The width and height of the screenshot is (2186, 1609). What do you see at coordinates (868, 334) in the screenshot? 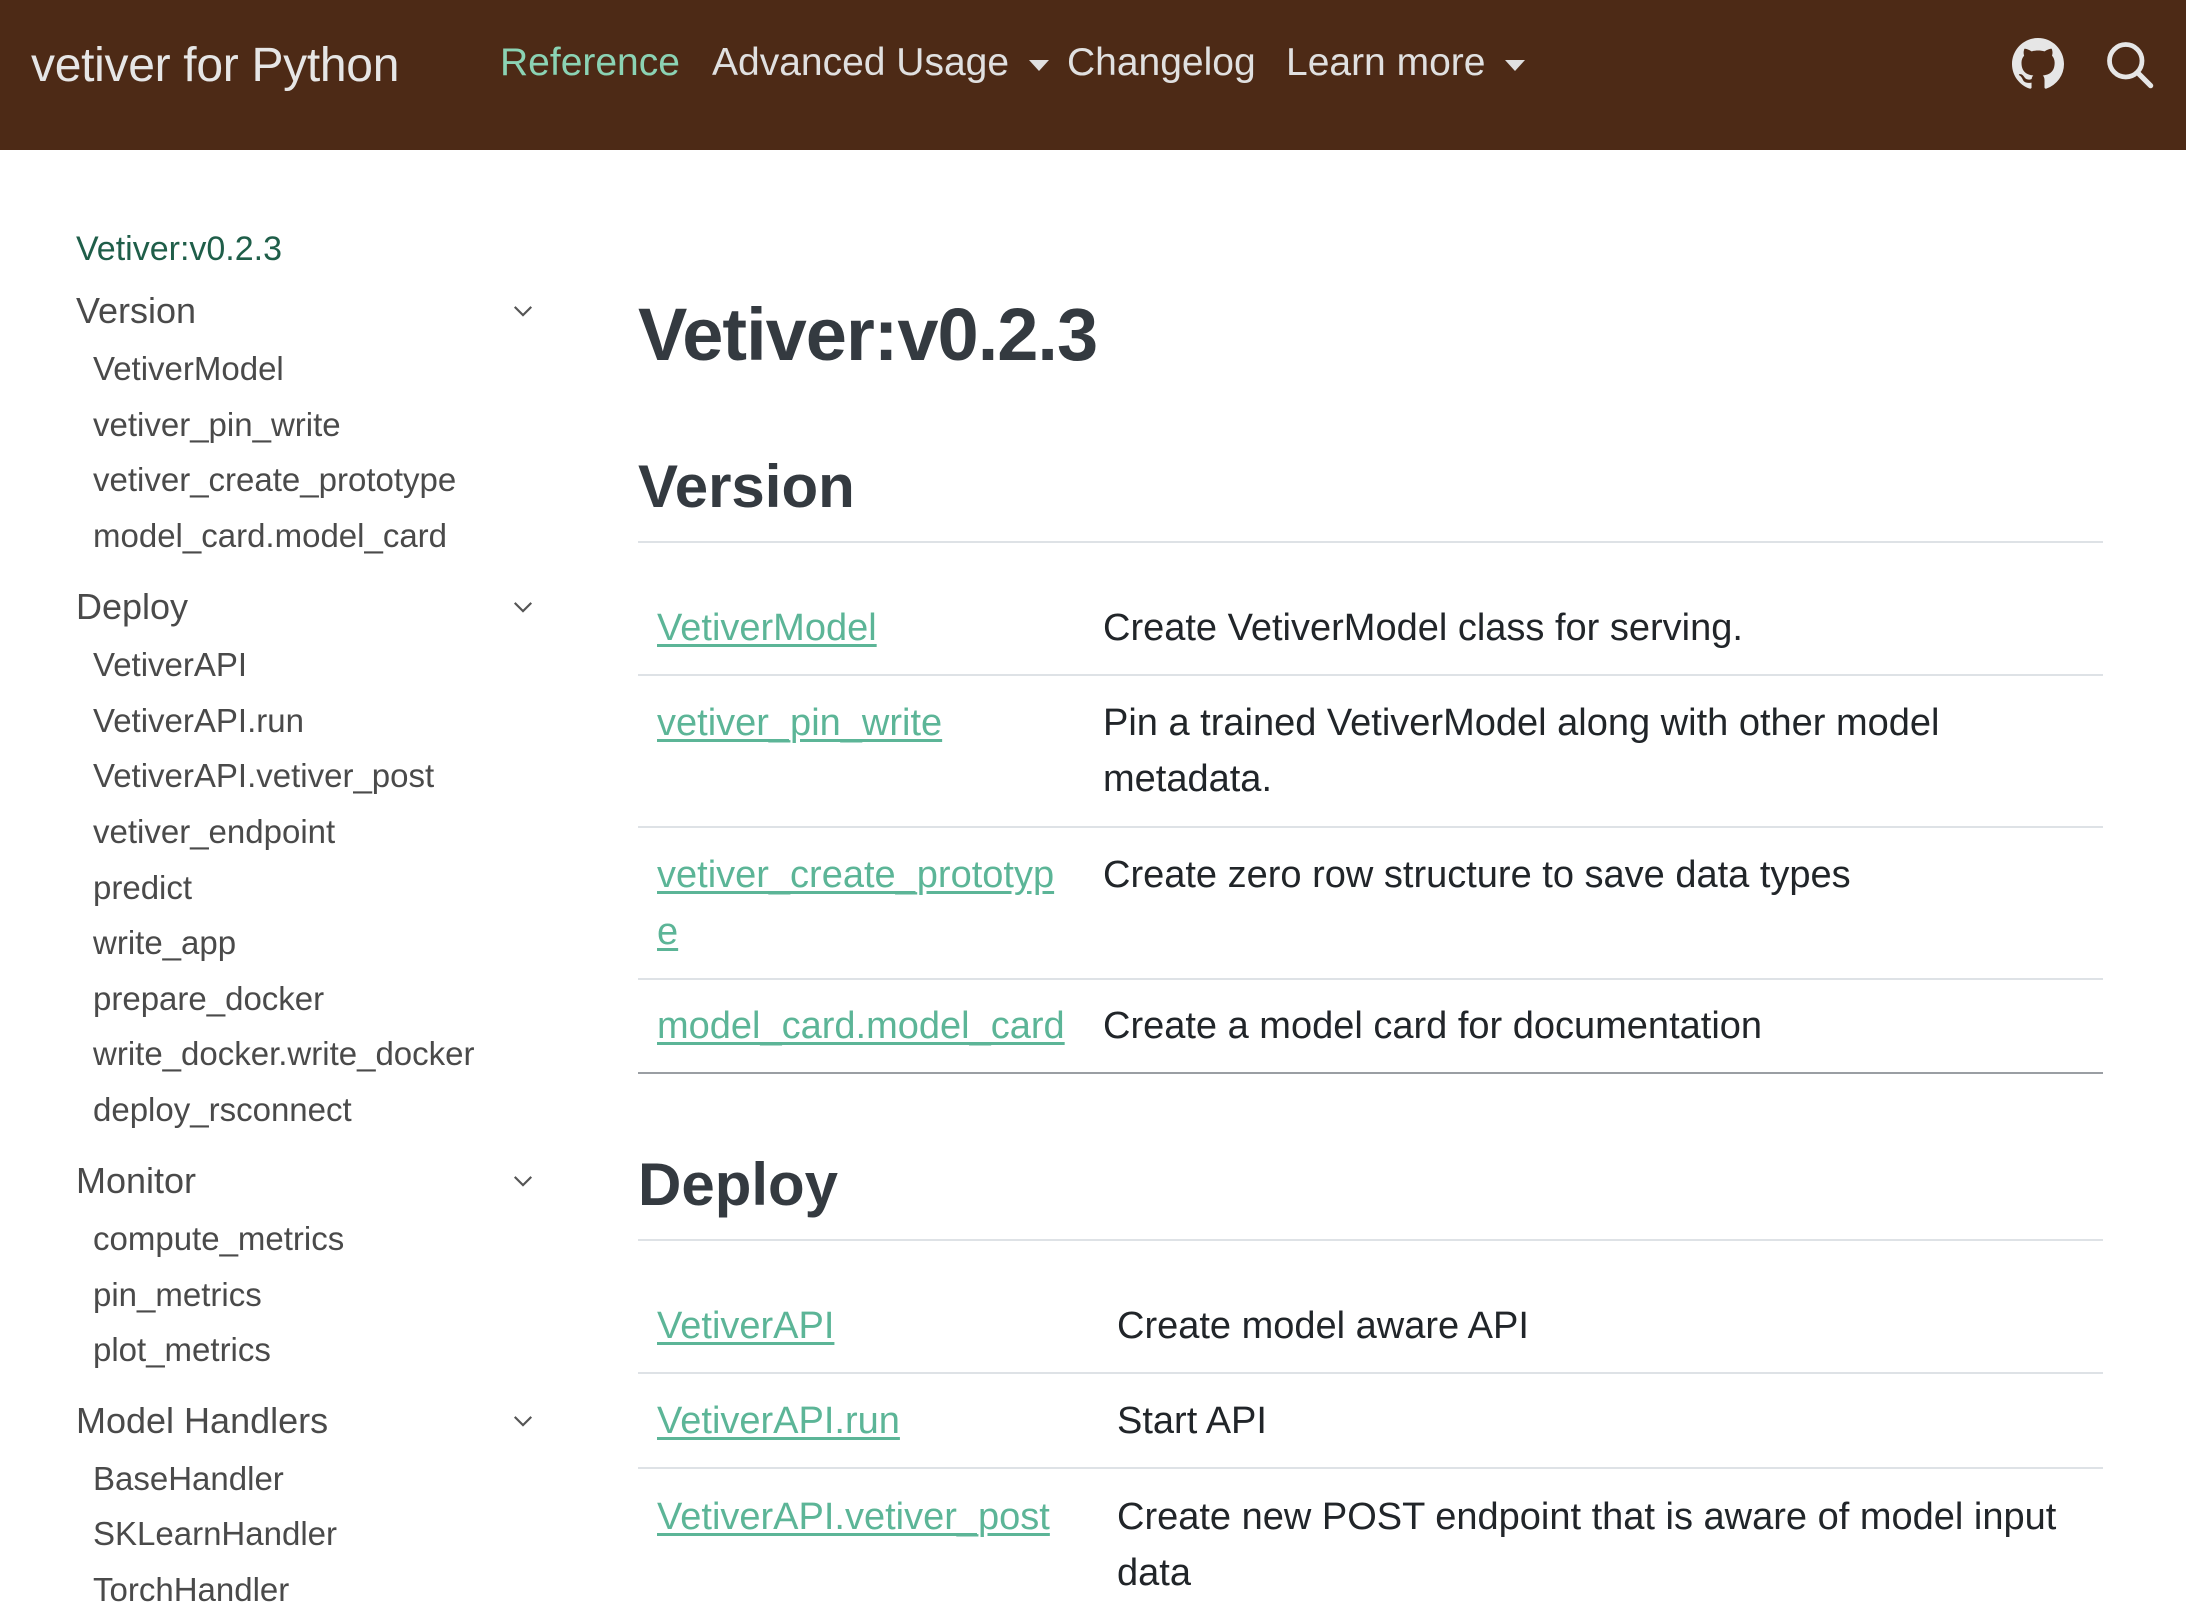
I see `page-title: Vetiver:v0.2.3` at bounding box center [868, 334].